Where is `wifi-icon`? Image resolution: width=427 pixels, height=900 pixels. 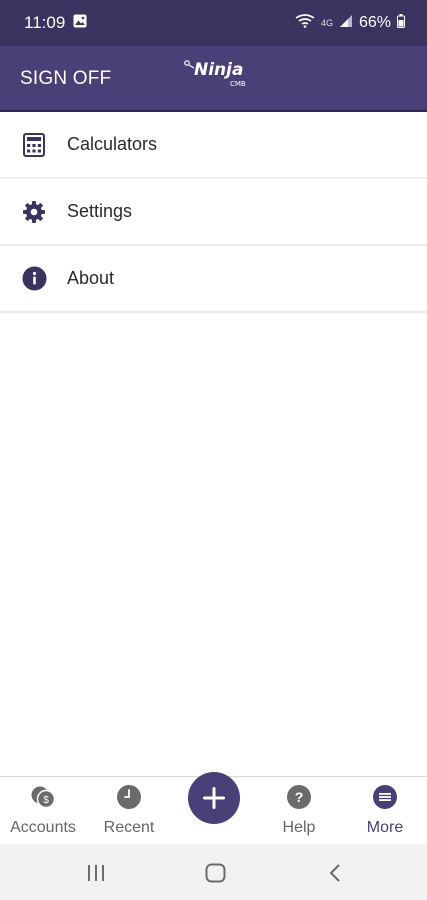
wifi-icon is located at coordinates (305, 23).